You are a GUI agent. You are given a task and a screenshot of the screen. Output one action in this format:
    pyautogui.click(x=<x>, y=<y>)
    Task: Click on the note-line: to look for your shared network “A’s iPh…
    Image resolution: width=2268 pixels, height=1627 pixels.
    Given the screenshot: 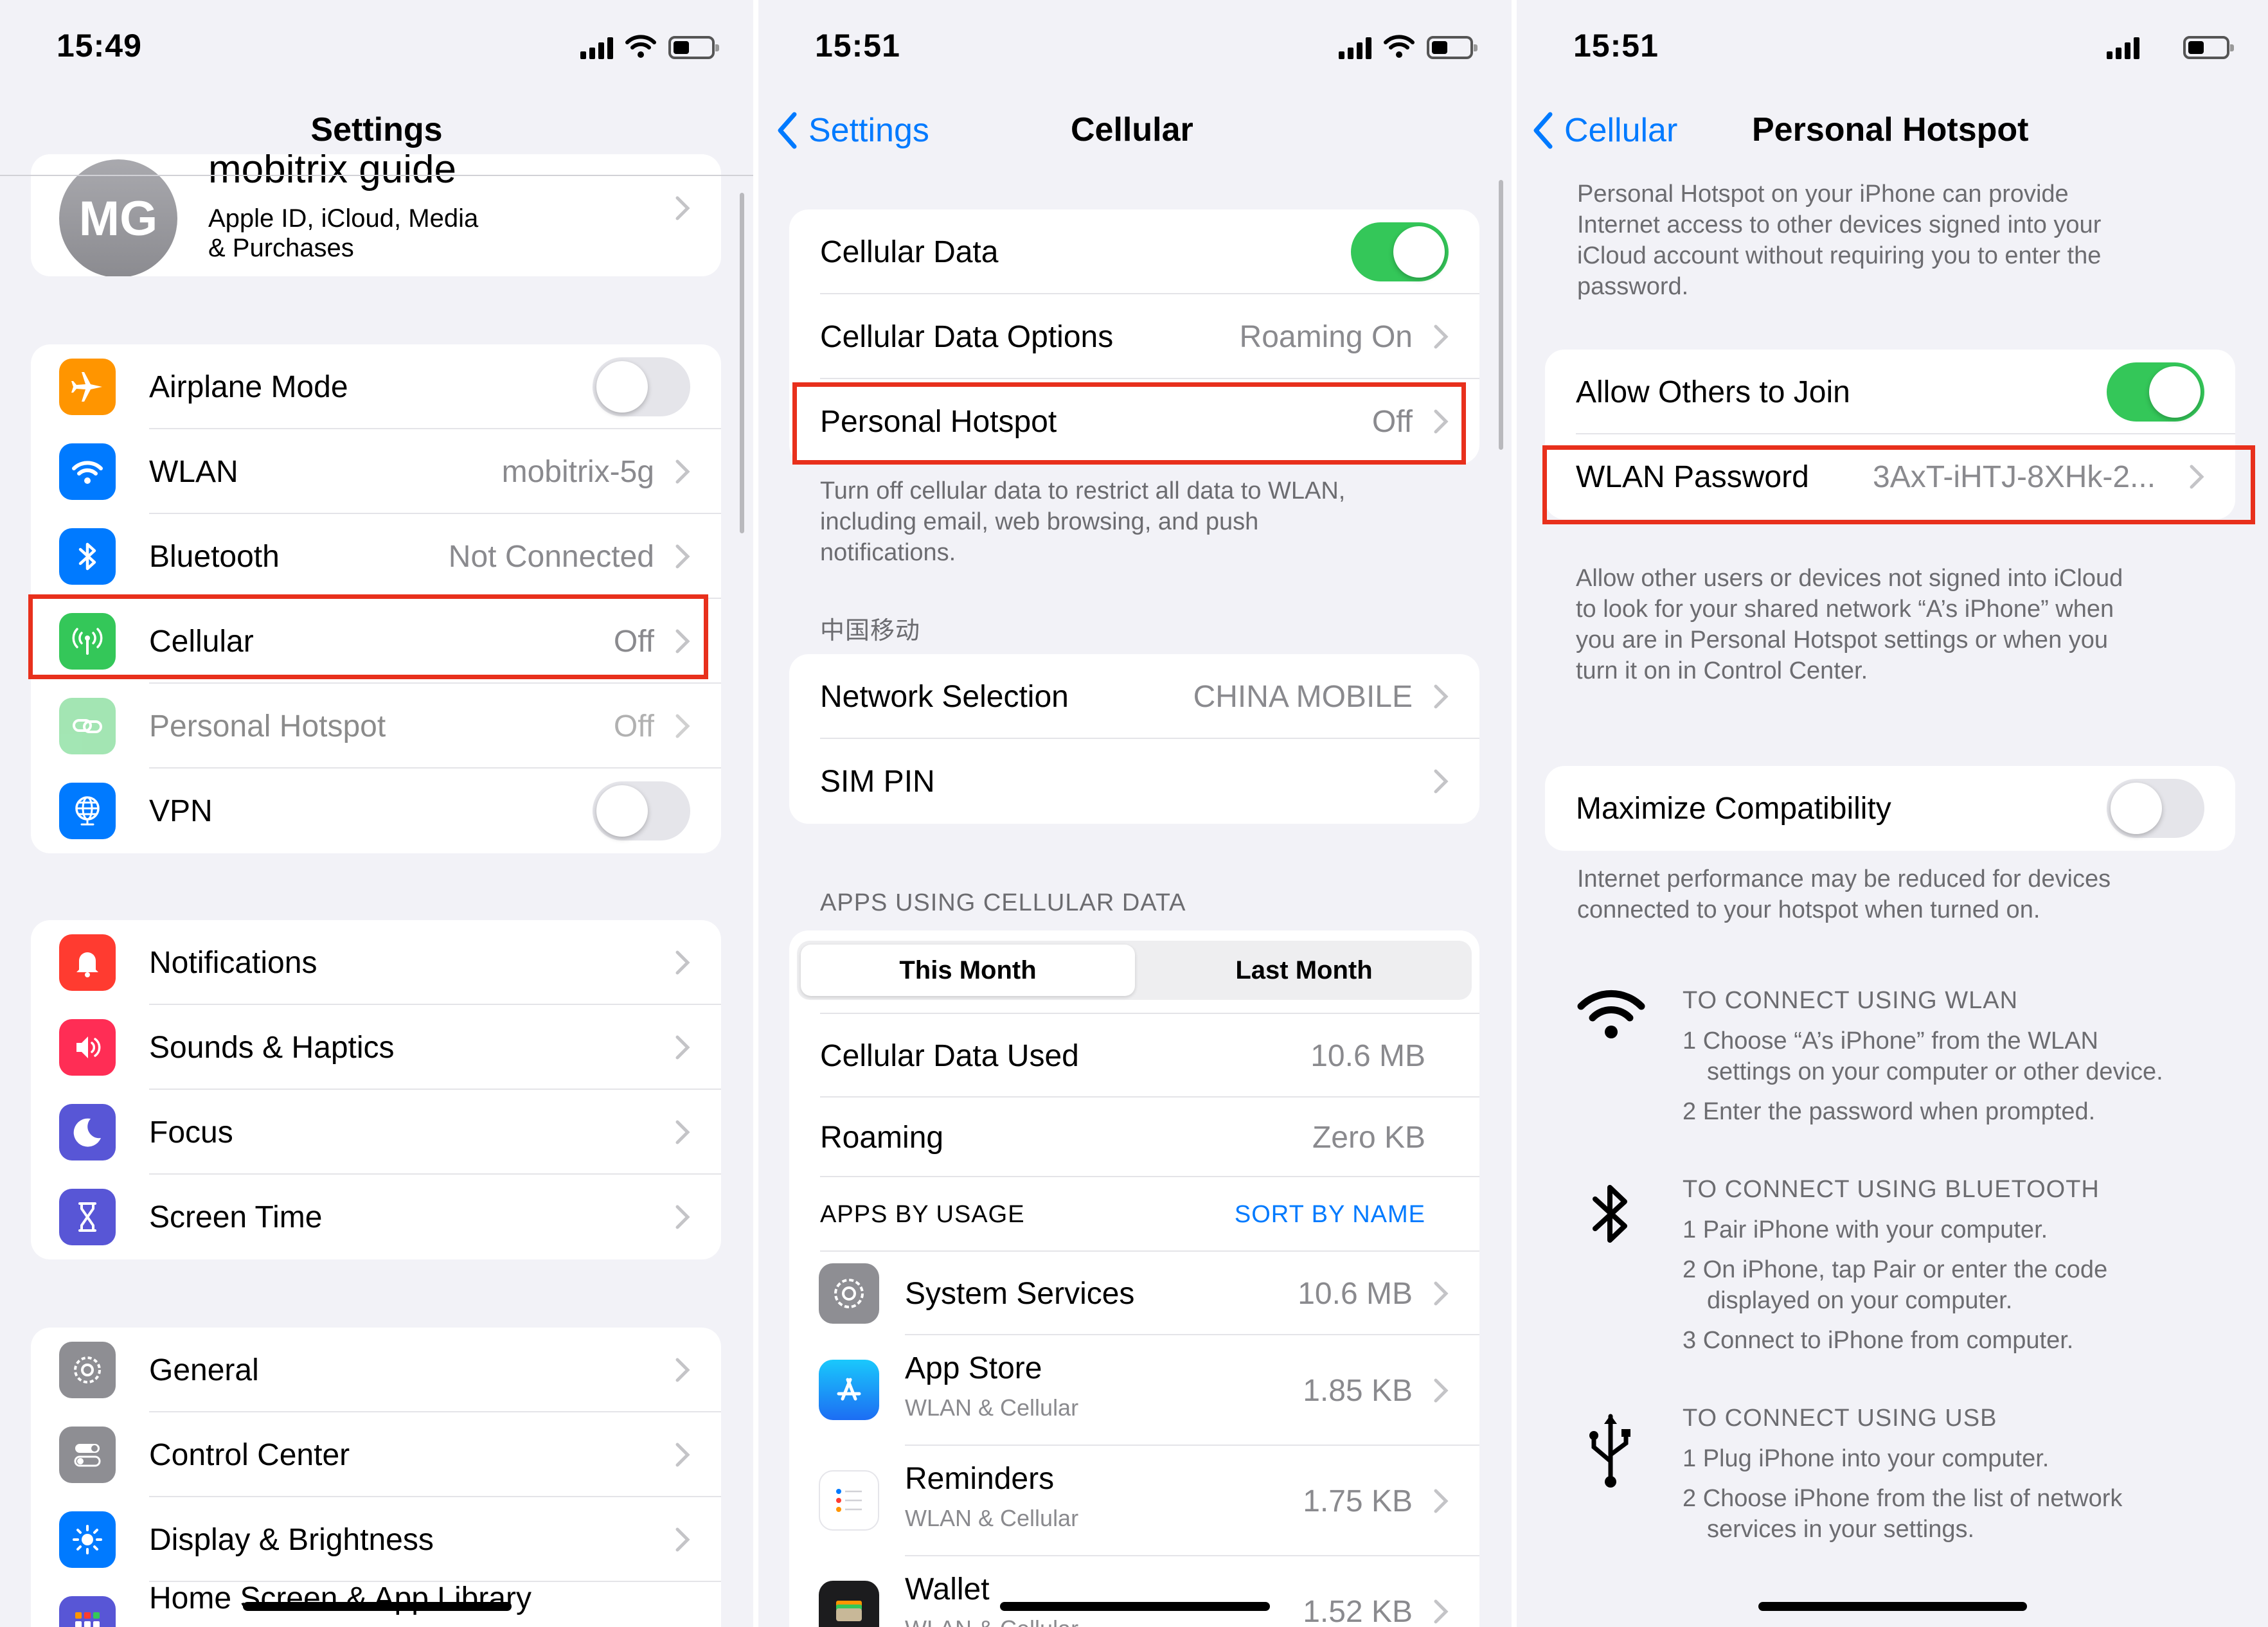 What is the action you would take?
    pyautogui.click(x=1845, y=609)
    